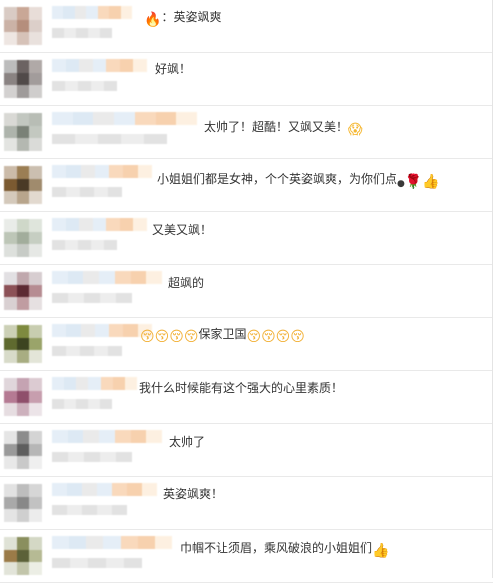 The image size is (493, 583). What do you see at coordinates (355, 130) in the screenshot?
I see `shocked-face-icon: 😱` at bounding box center [355, 130].